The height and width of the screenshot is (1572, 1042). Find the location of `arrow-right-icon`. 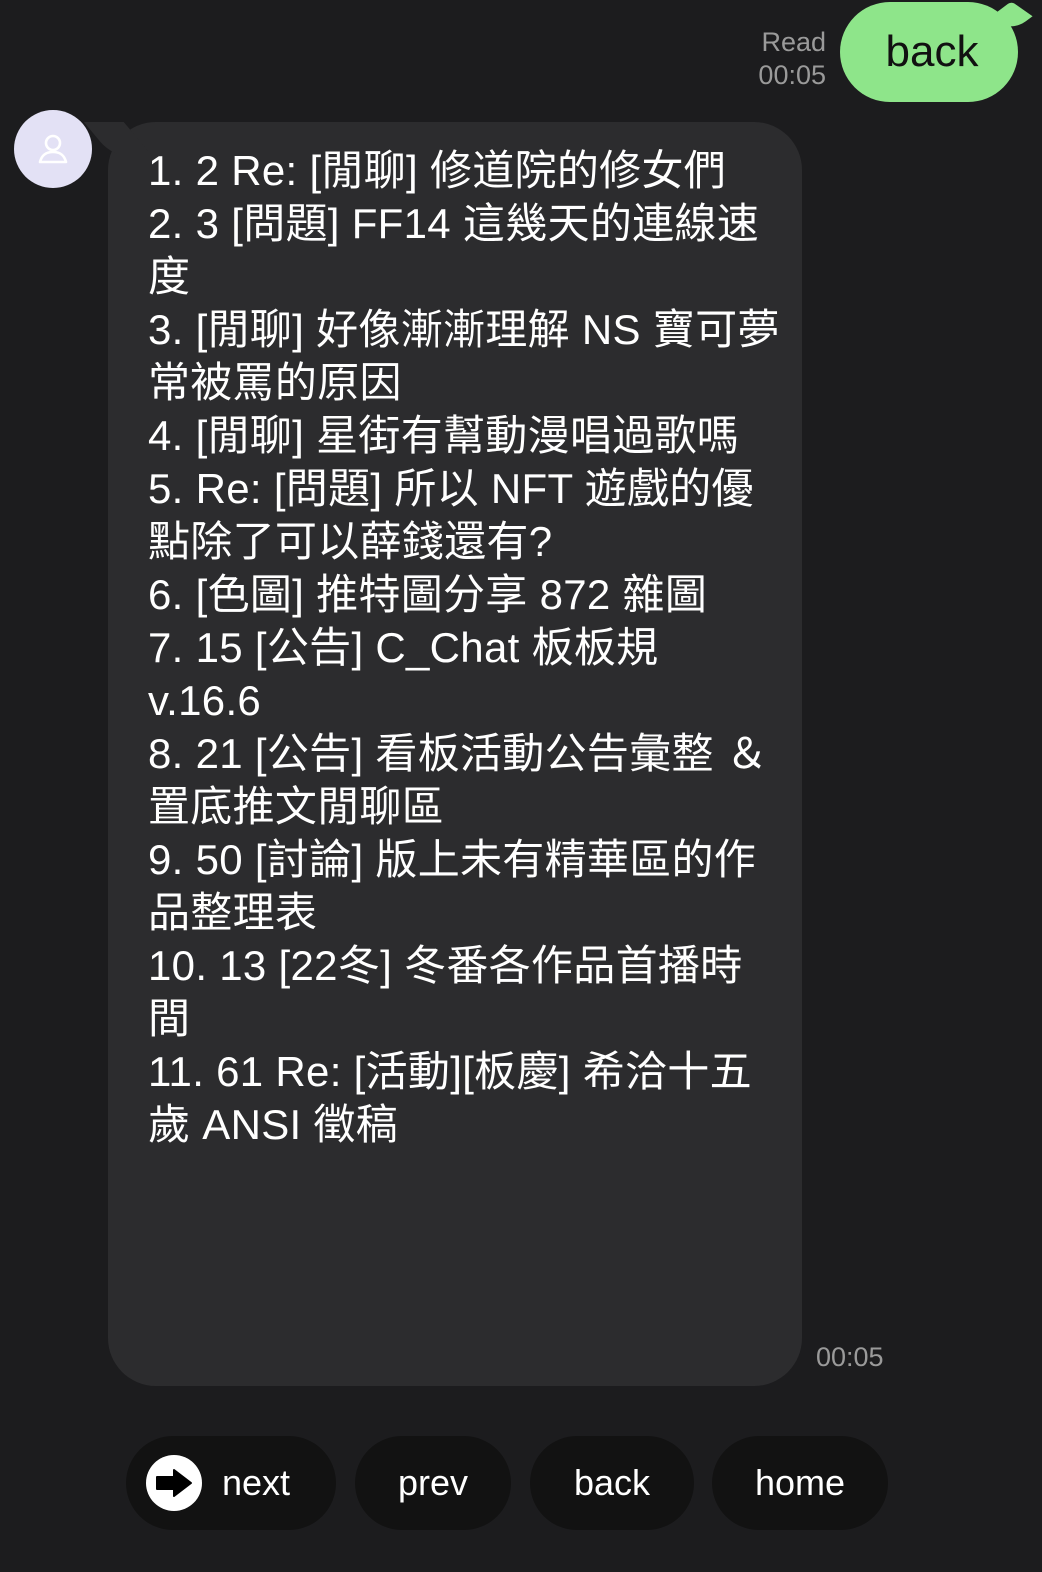

arrow-right-icon is located at coordinates (174, 1483).